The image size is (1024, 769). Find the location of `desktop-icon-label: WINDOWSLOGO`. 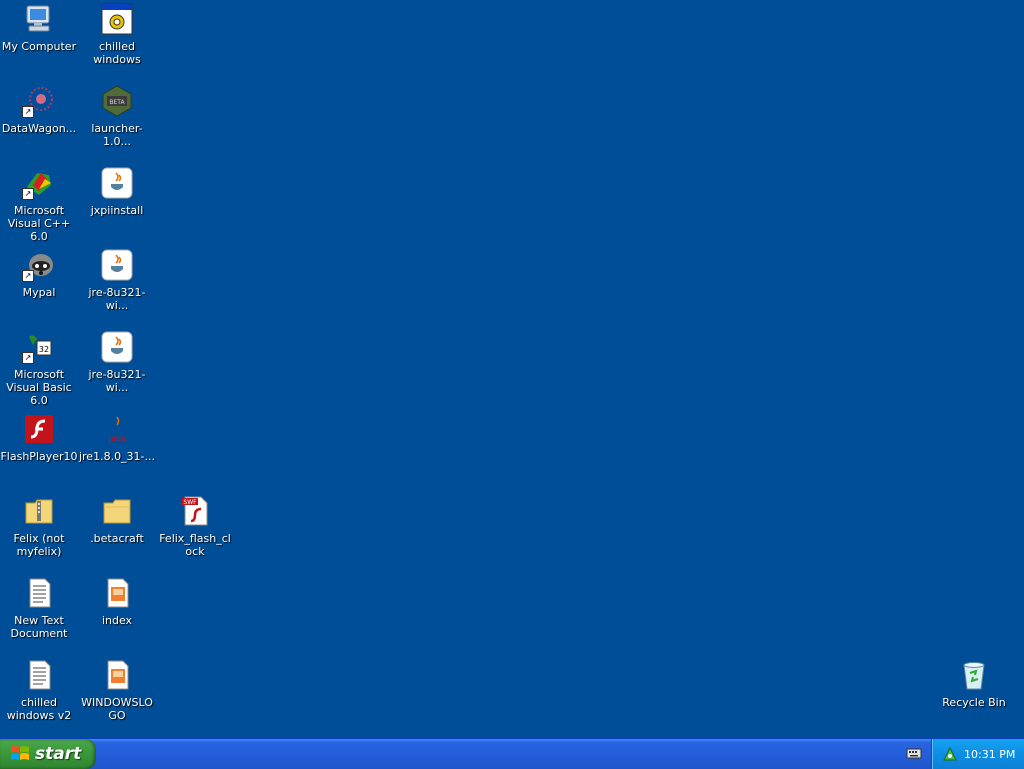

desktop-icon-label: WINDOWSLOGO is located at coordinates (117, 709).